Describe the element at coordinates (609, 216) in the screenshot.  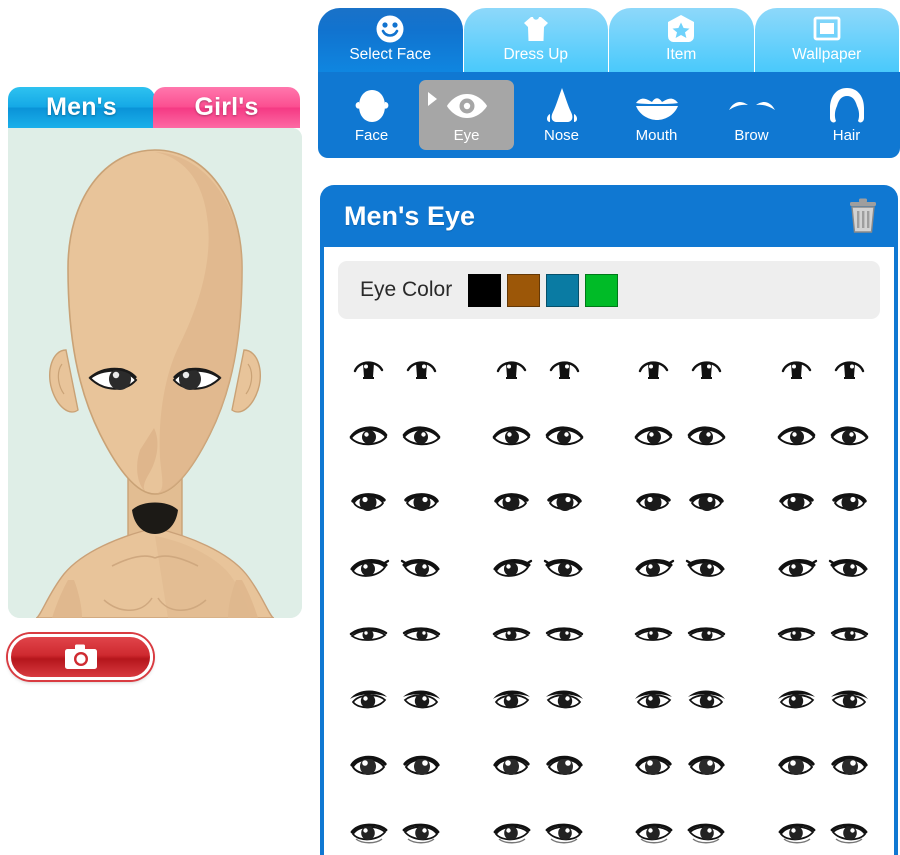
I see `panel-header: Men's Eye` at that location.